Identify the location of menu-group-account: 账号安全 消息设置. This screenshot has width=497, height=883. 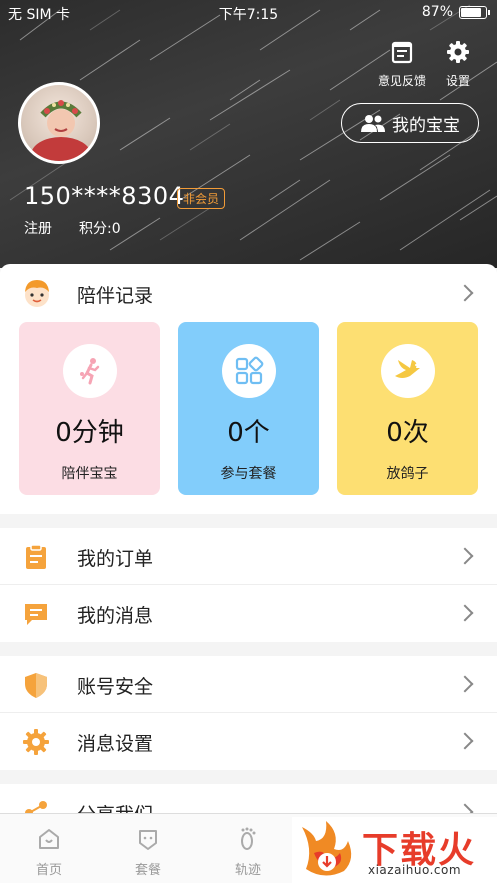
(248, 713).